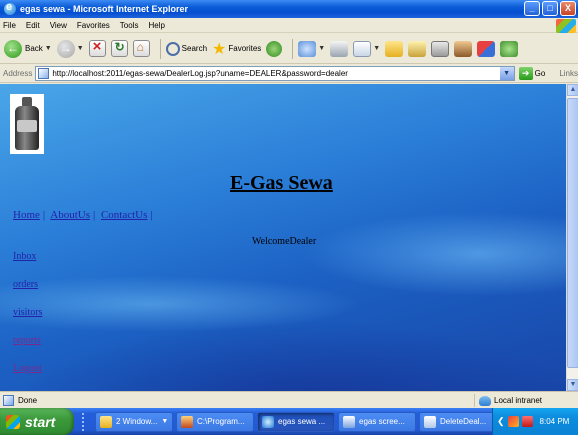  Describe the element at coordinates (40, 421) in the screenshot. I see `start-label: start` at that location.